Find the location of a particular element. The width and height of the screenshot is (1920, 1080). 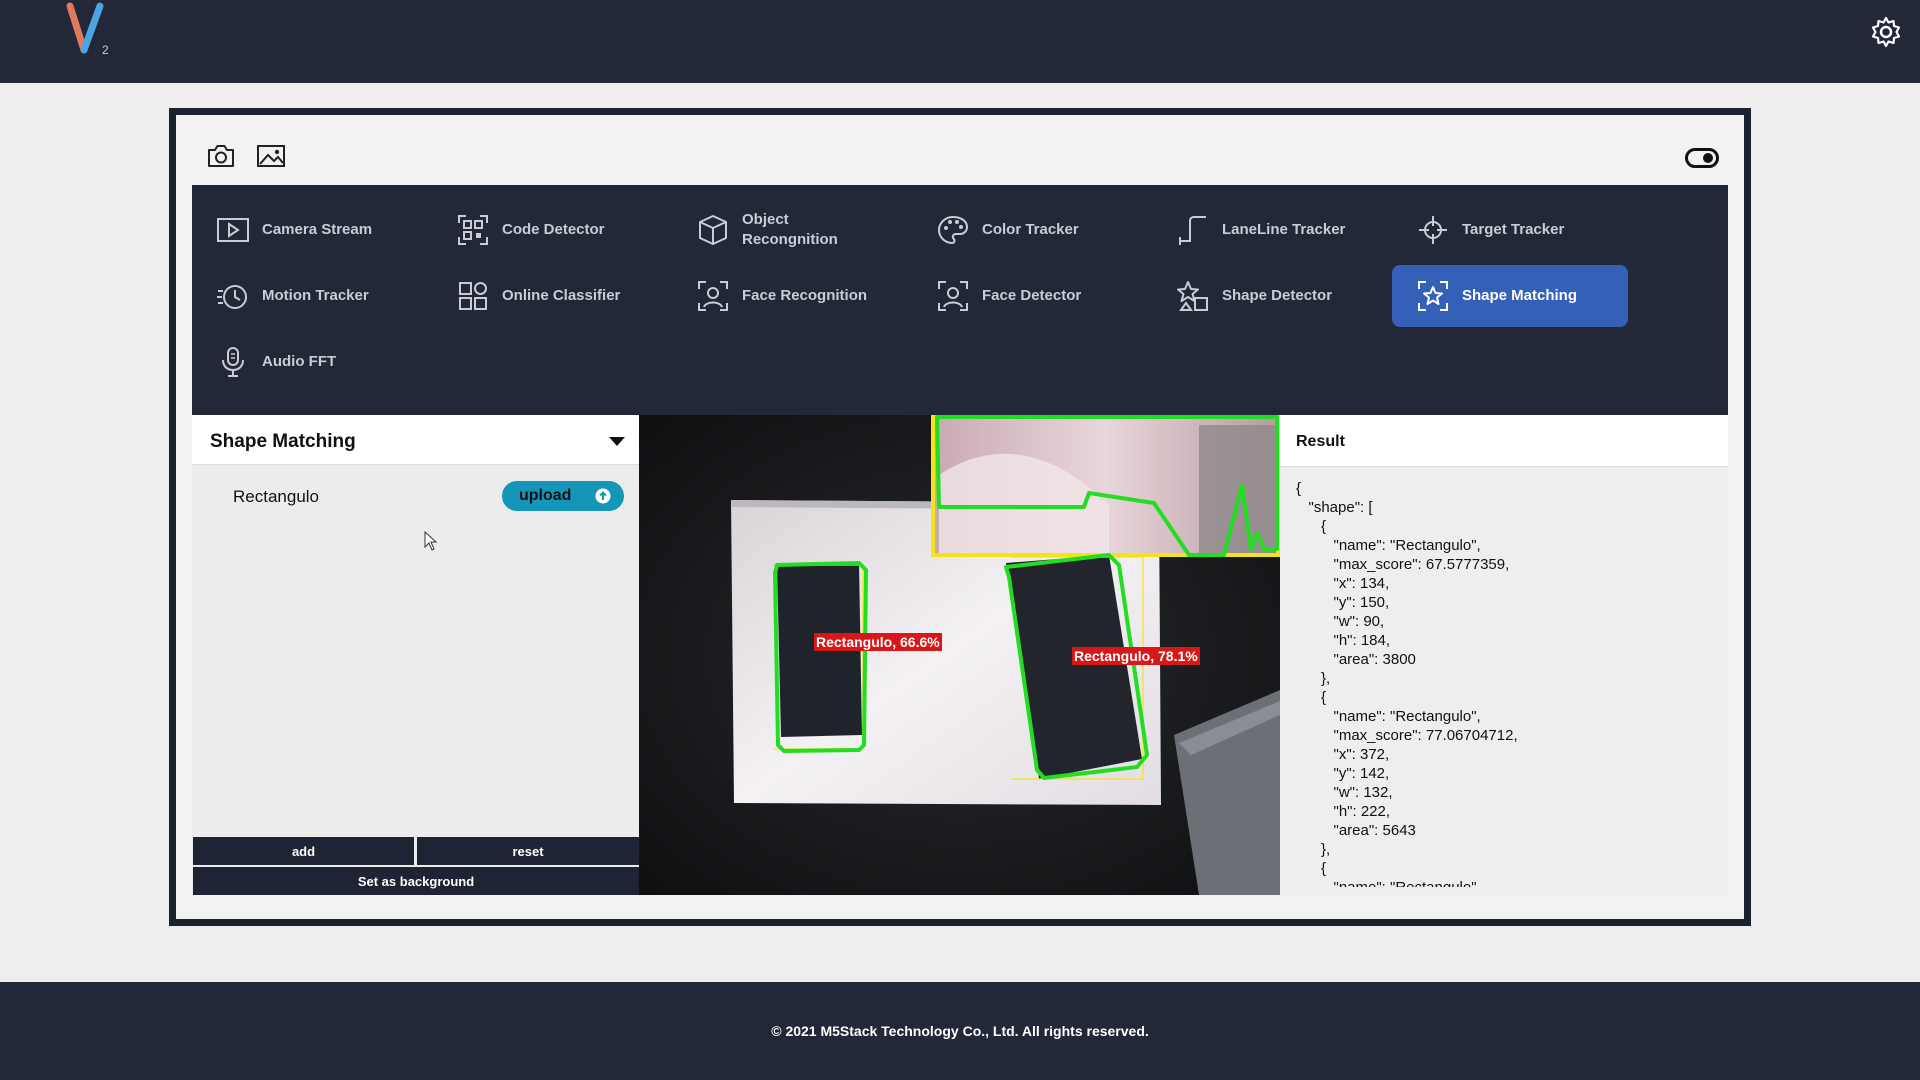

menu-item-audio-fft: Audio FFT is located at coordinates (310, 362).